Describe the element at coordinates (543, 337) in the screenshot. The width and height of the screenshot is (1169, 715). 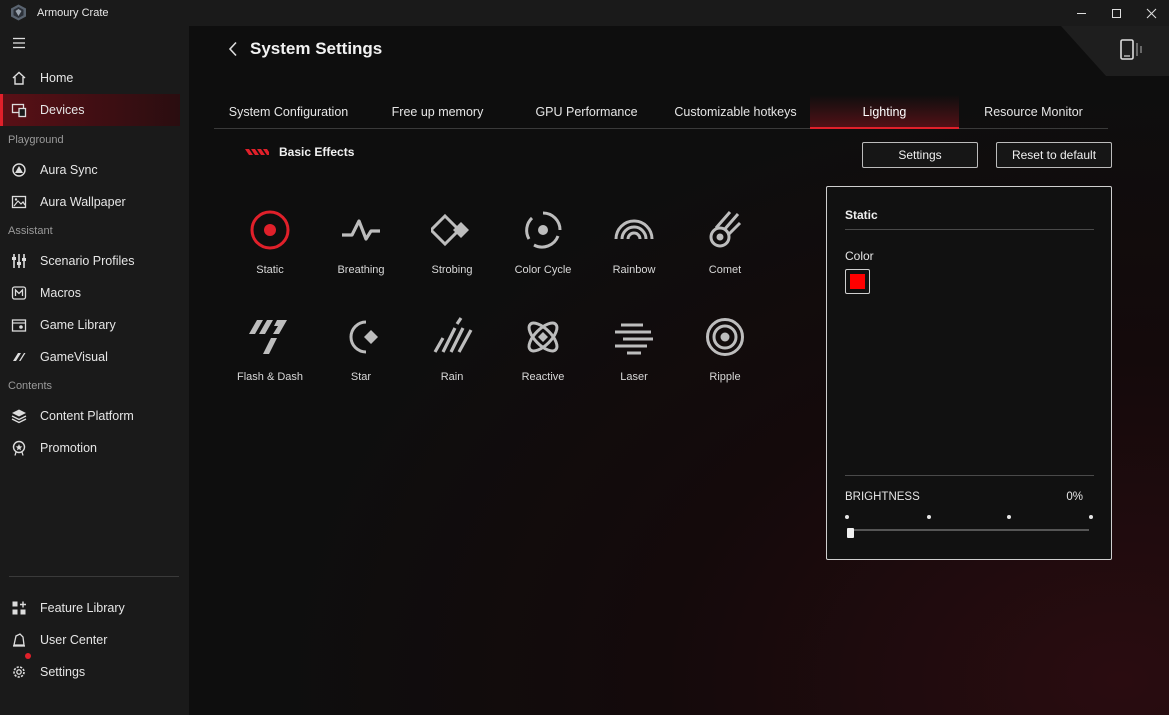
I see `reactive-icon` at that location.